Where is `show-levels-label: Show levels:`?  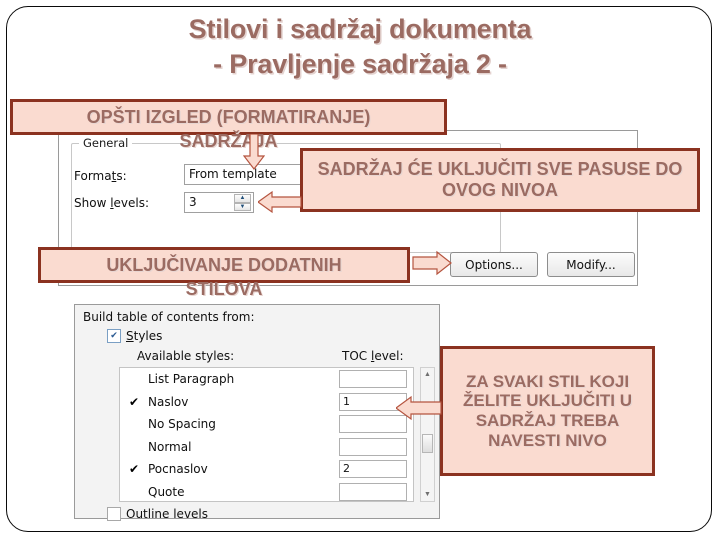
show-levels-label: Show levels: is located at coordinates (112, 203).